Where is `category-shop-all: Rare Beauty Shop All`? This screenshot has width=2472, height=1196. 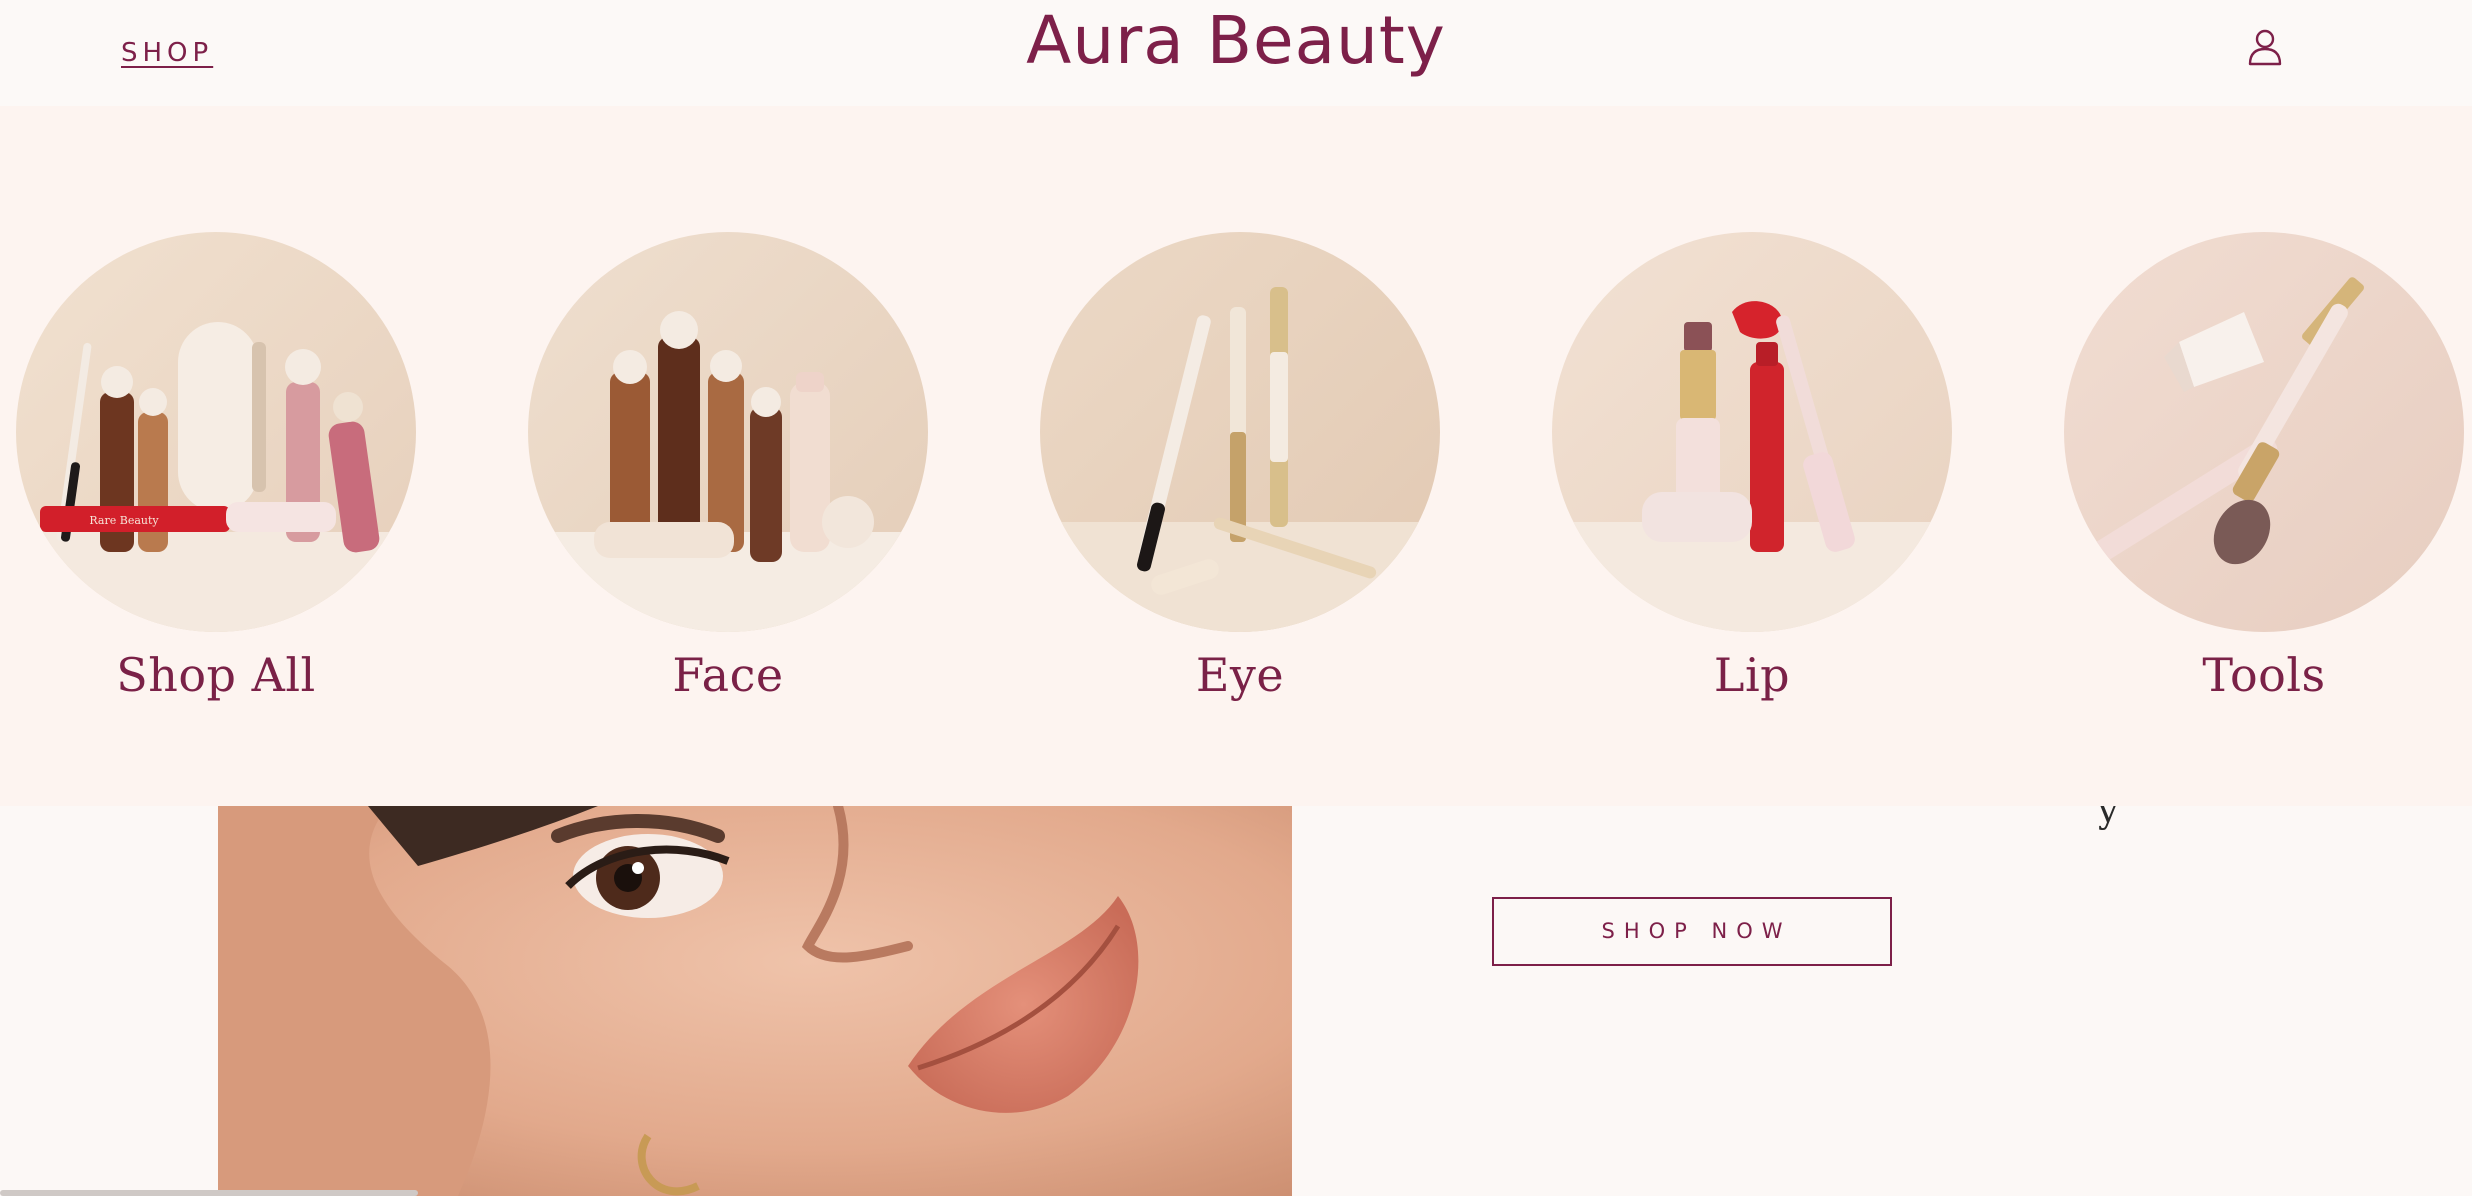 category-shop-all: Rare Beauty Shop All is located at coordinates (216, 467).